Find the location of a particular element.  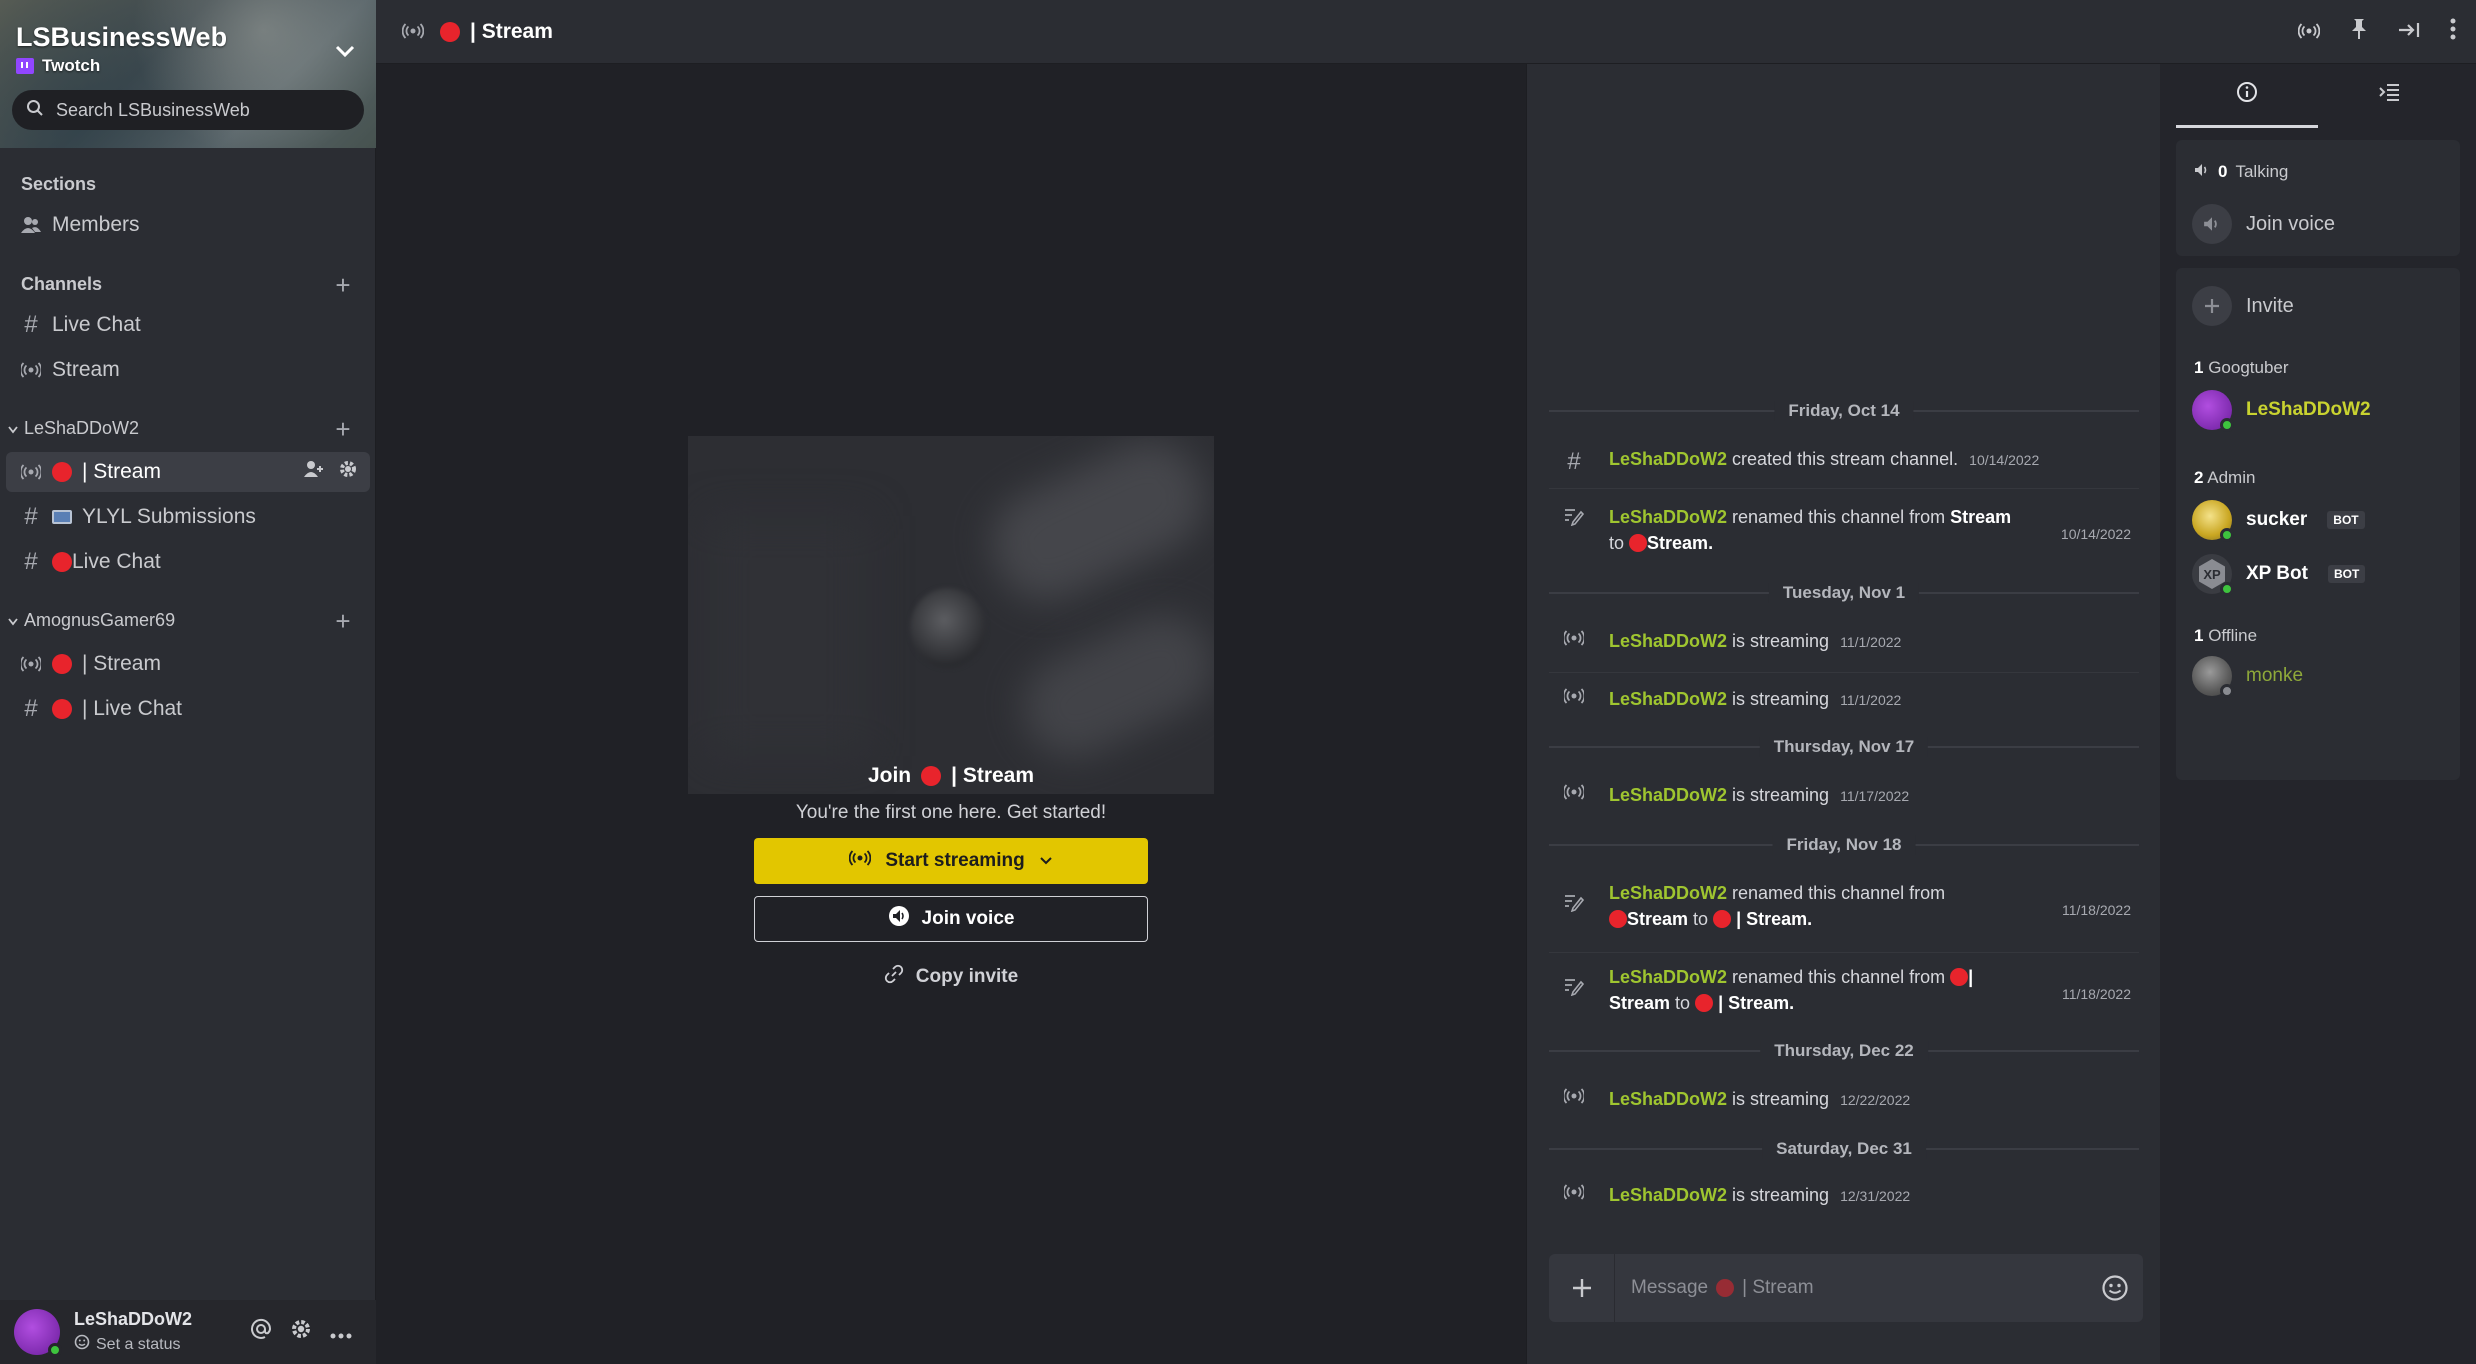

role-header: 1 Googtuber is located at coordinates (2241, 368).